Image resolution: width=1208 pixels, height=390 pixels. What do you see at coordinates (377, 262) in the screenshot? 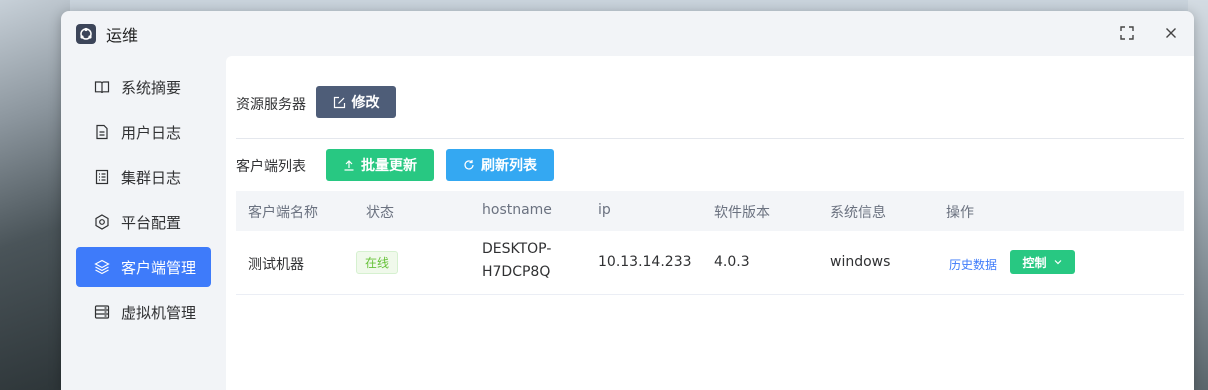
I see `status-badge: 在线` at bounding box center [377, 262].